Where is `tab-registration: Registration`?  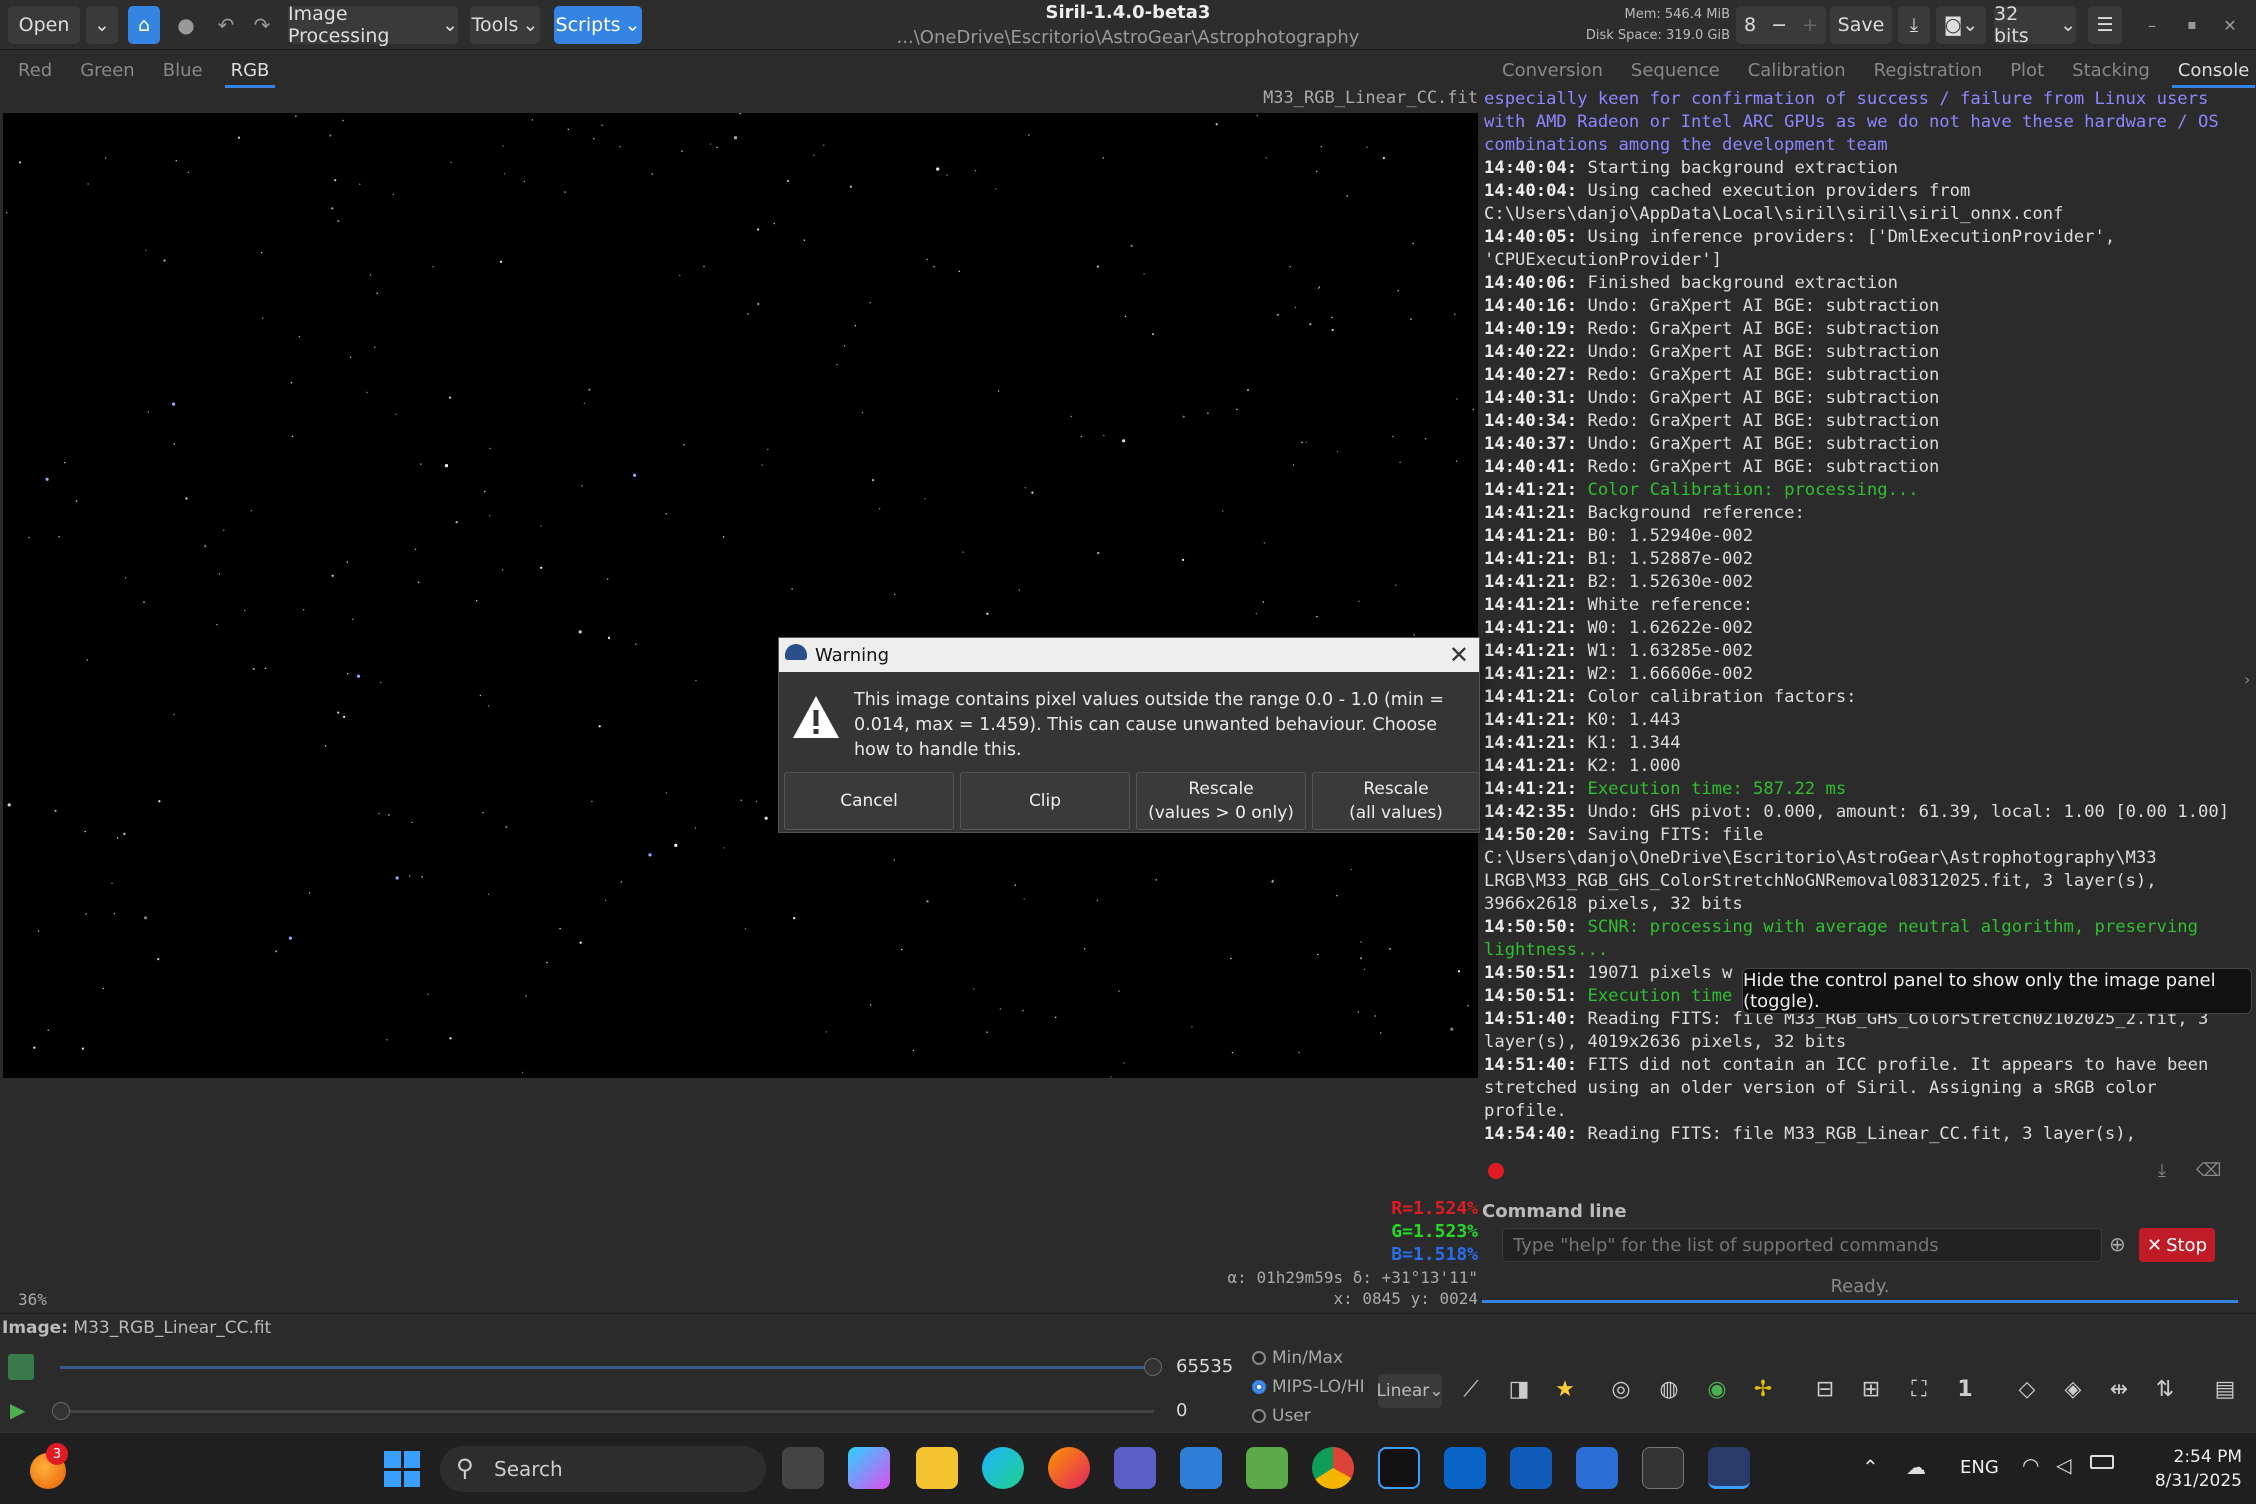 tab-registration: Registration is located at coordinates (1928, 70).